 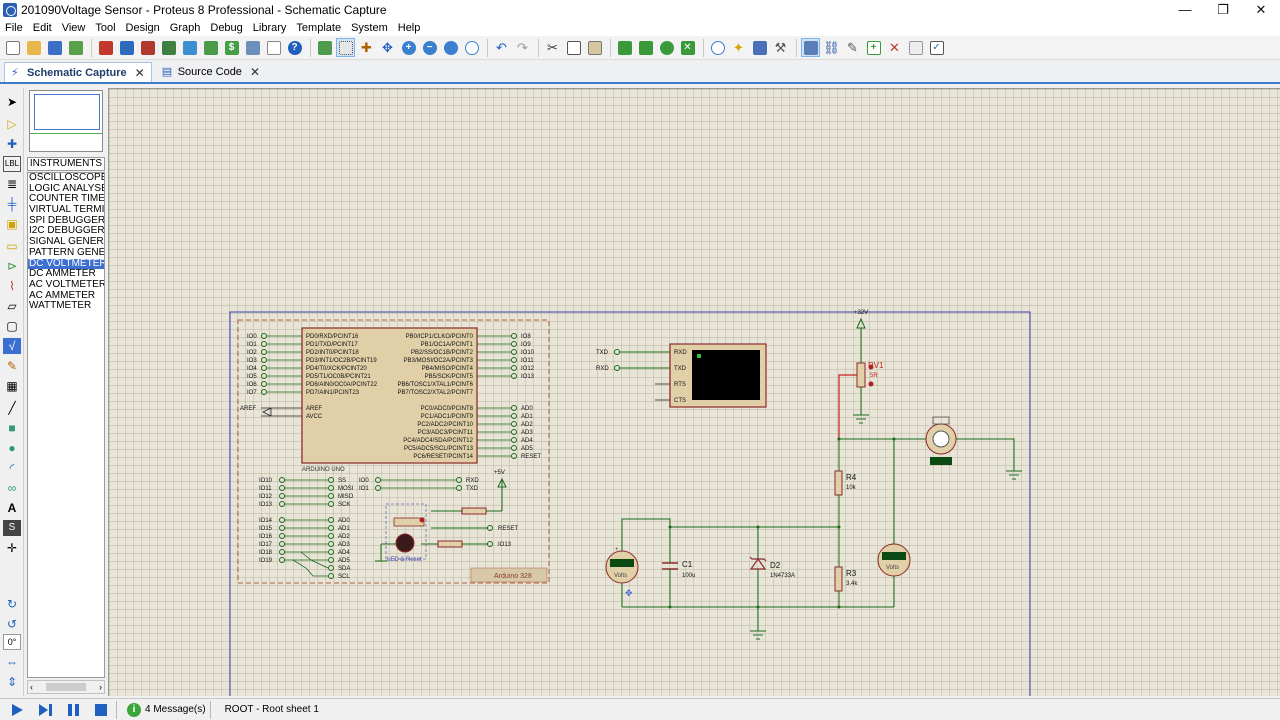 What do you see at coordinates (12, 306) in the screenshot?
I see `tape-recorder-icon: ▱` at bounding box center [12, 306].